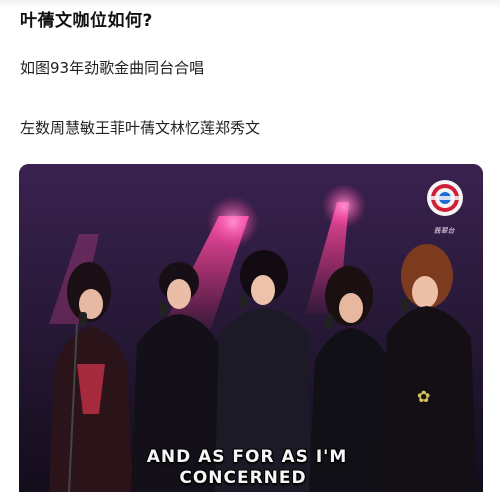 Image resolution: width=500 pixels, height=492 pixels. Describe the element at coordinates (243, 478) in the screenshot. I see `subtitle-line-2: CONCERNED` at that location.